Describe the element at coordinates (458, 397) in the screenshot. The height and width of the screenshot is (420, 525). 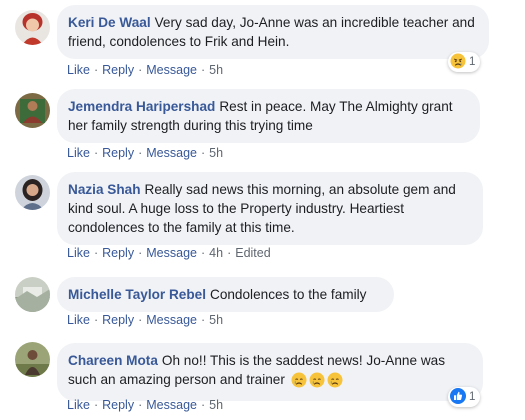
I see `like-thumb-icon` at that location.